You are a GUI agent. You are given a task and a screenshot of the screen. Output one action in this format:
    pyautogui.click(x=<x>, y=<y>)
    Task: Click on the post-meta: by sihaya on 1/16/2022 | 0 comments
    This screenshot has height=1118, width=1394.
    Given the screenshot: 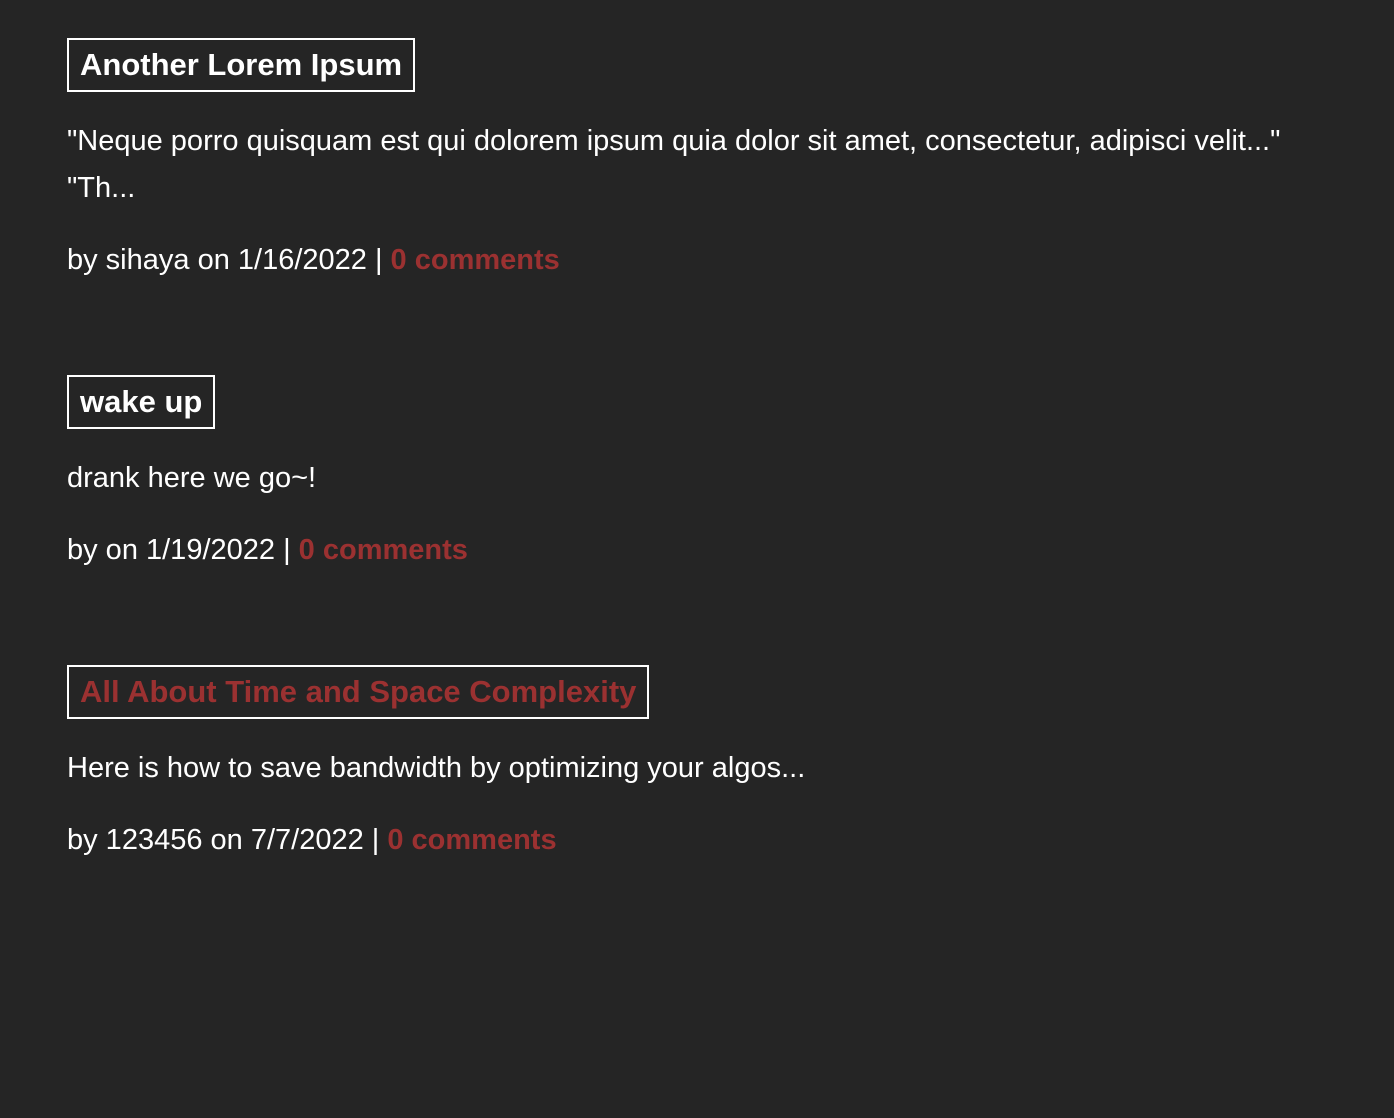 What is the action you would take?
    pyautogui.click(x=700, y=260)
    